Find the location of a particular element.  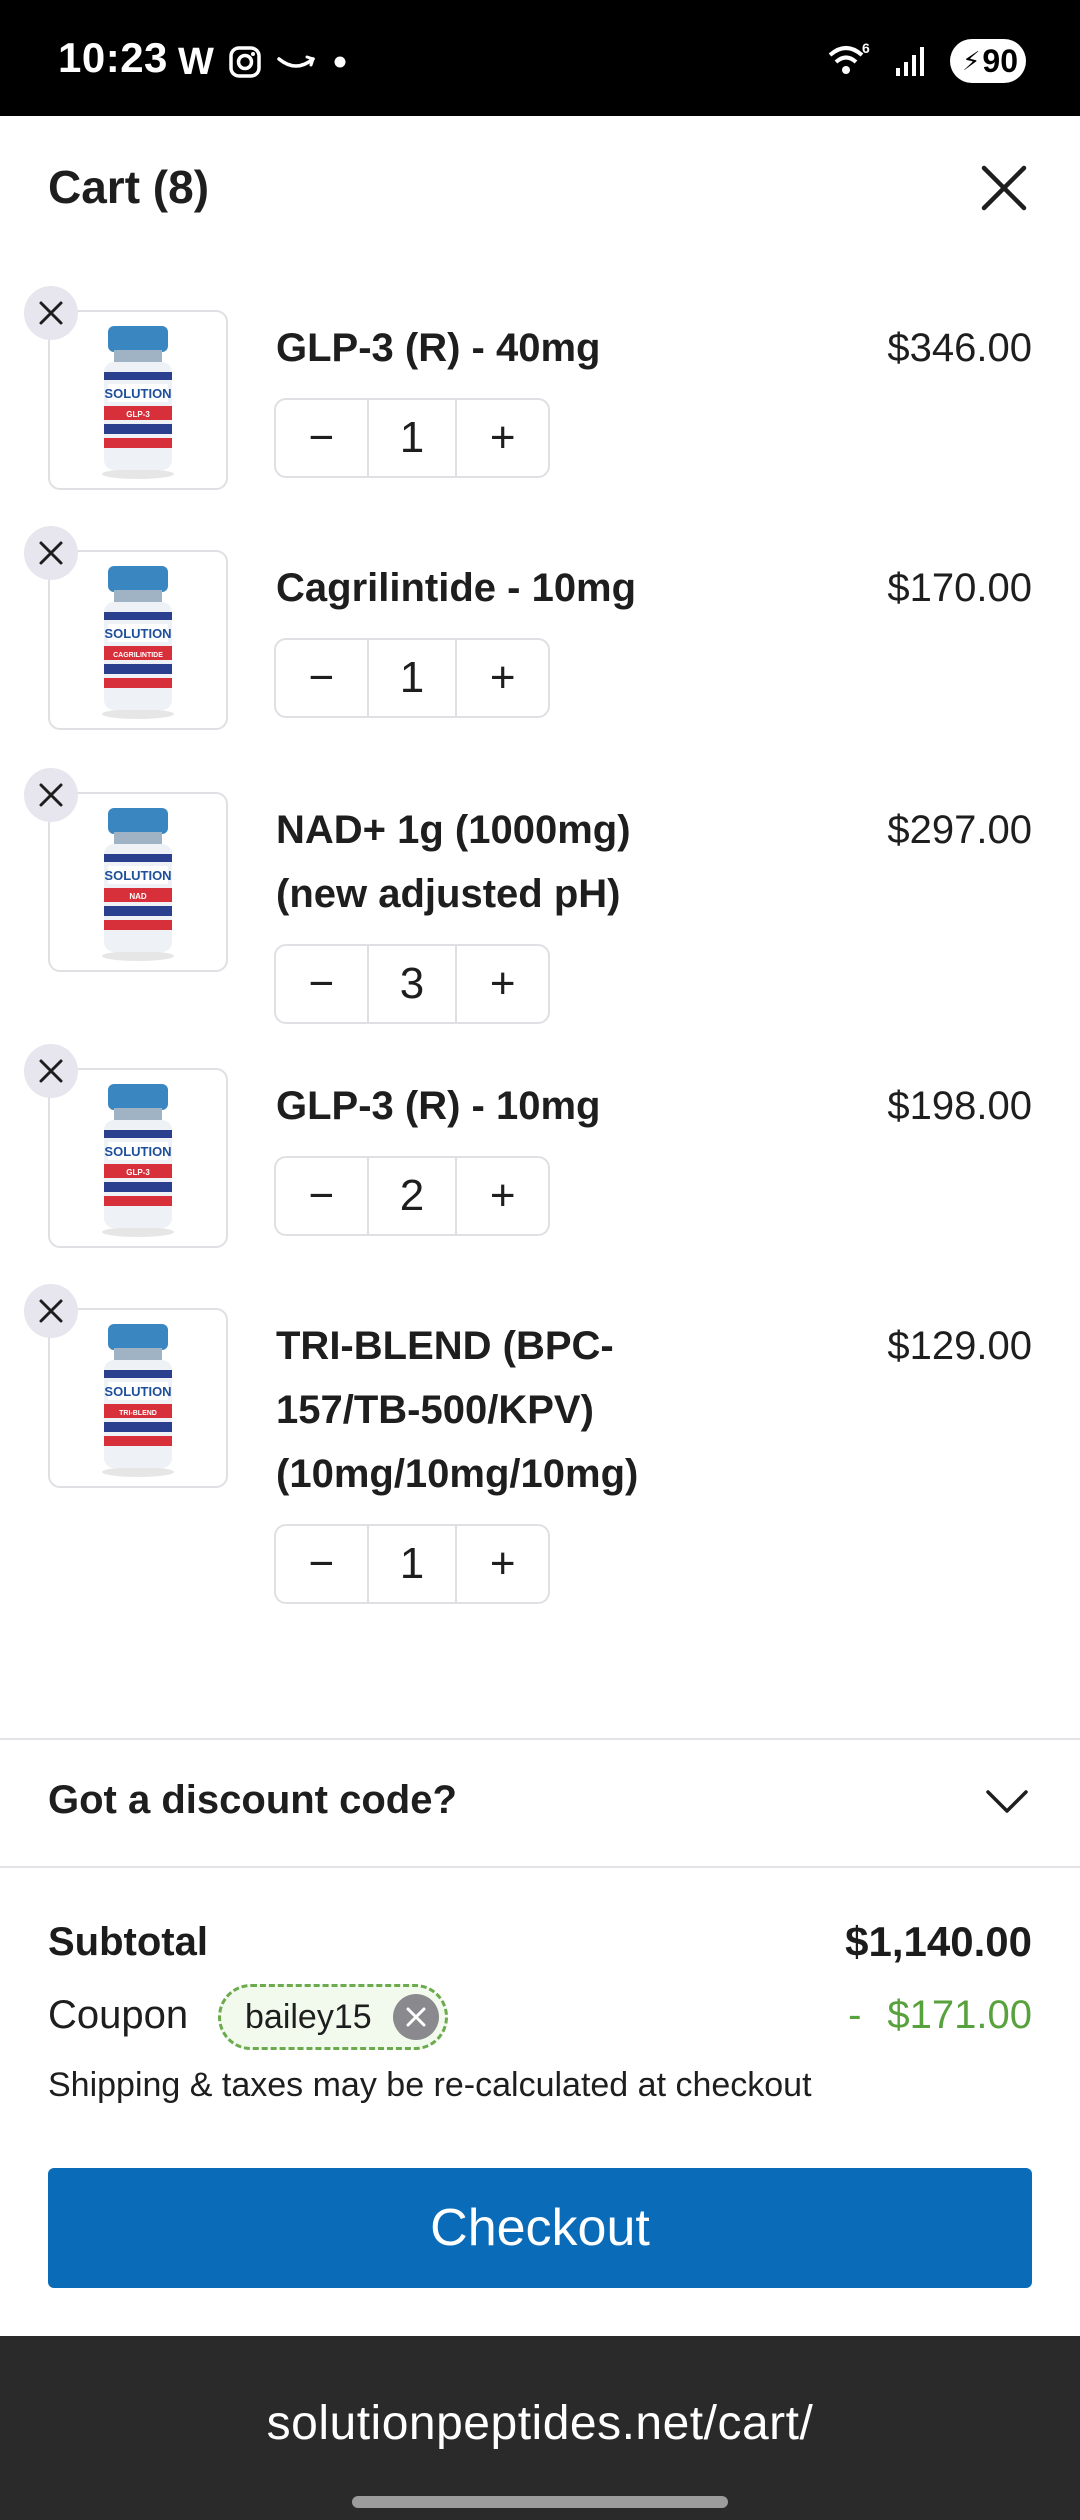

item-price: $129.00 is located at coordinates (959, 1346).